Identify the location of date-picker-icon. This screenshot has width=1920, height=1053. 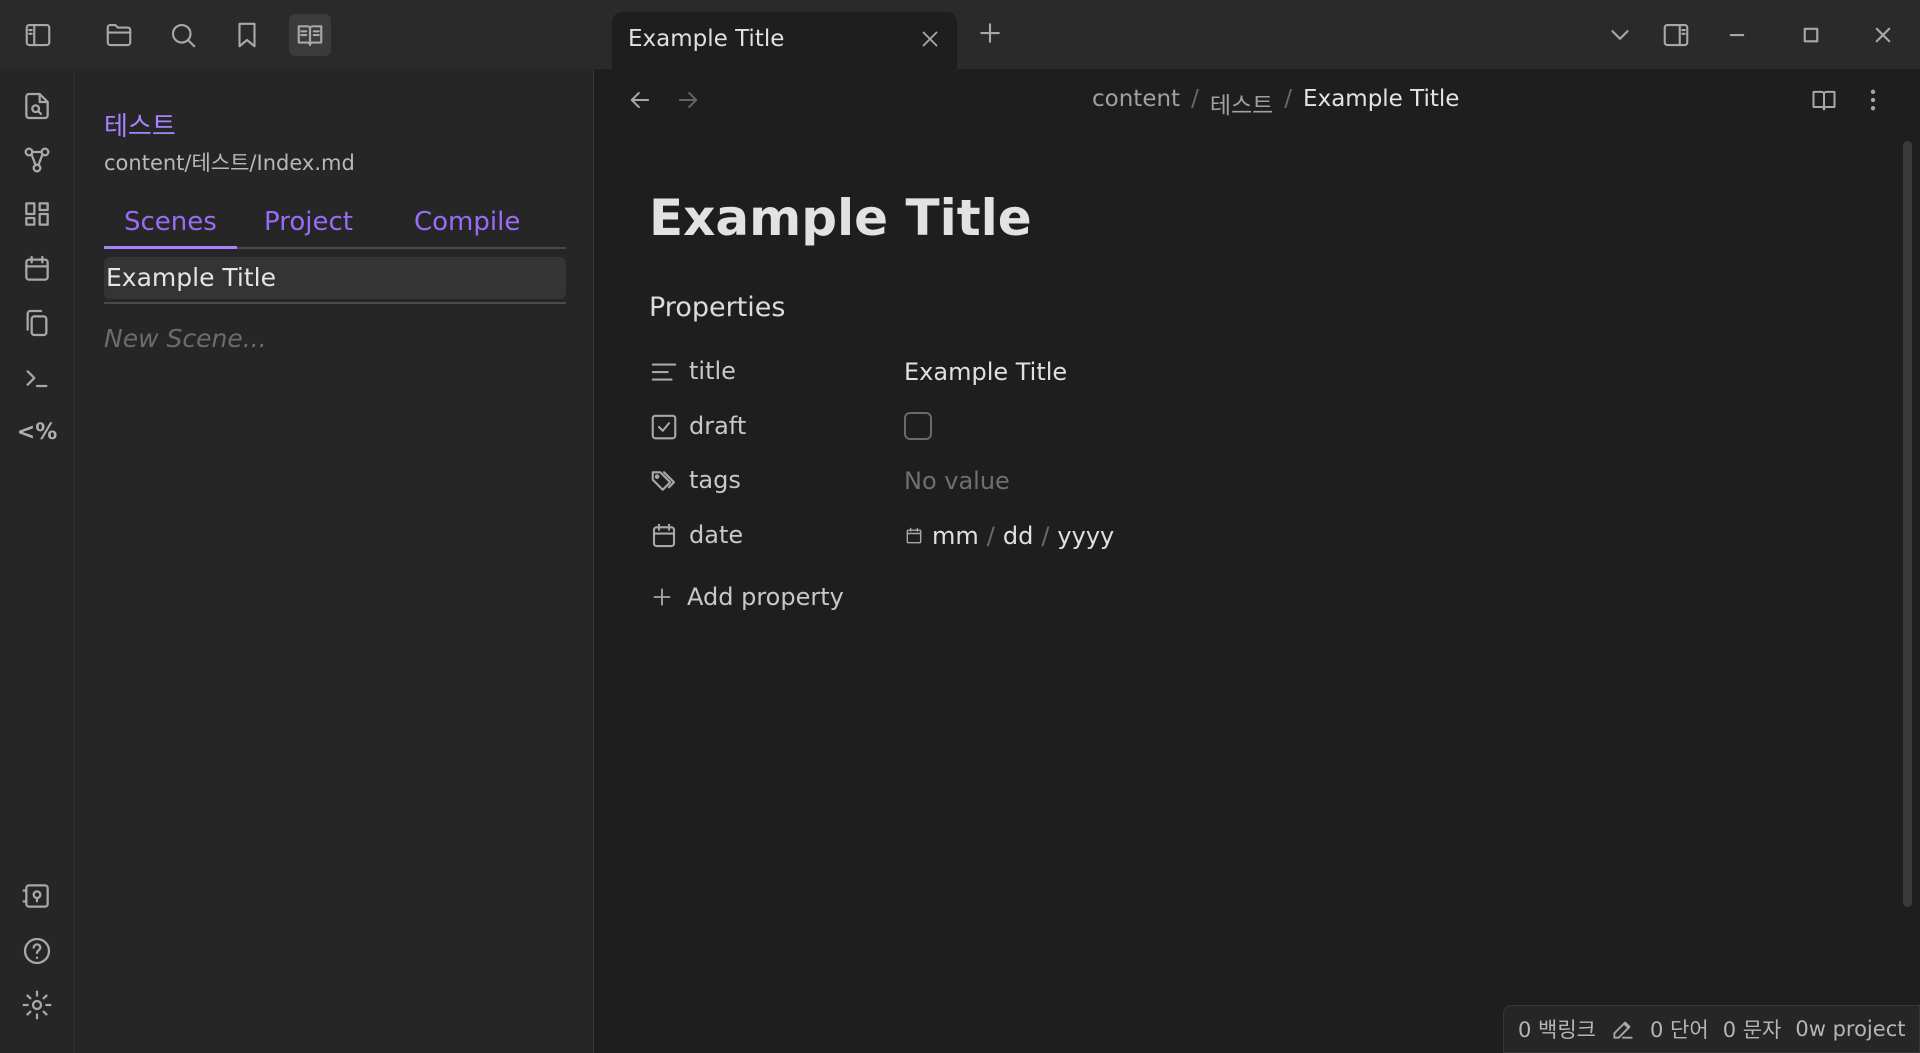
(914, 536).